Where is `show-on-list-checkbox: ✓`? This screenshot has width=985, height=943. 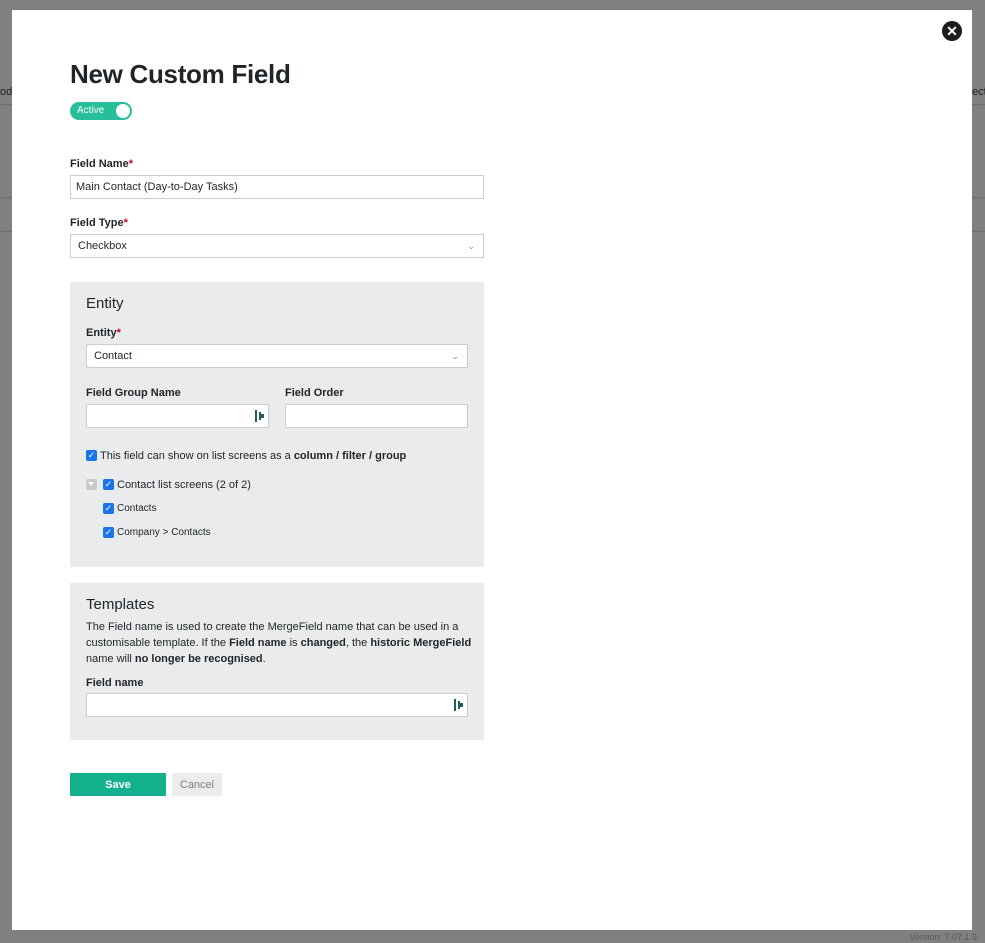
show-on-list-checkbox: ✓ is located at coordinates (91, 455).